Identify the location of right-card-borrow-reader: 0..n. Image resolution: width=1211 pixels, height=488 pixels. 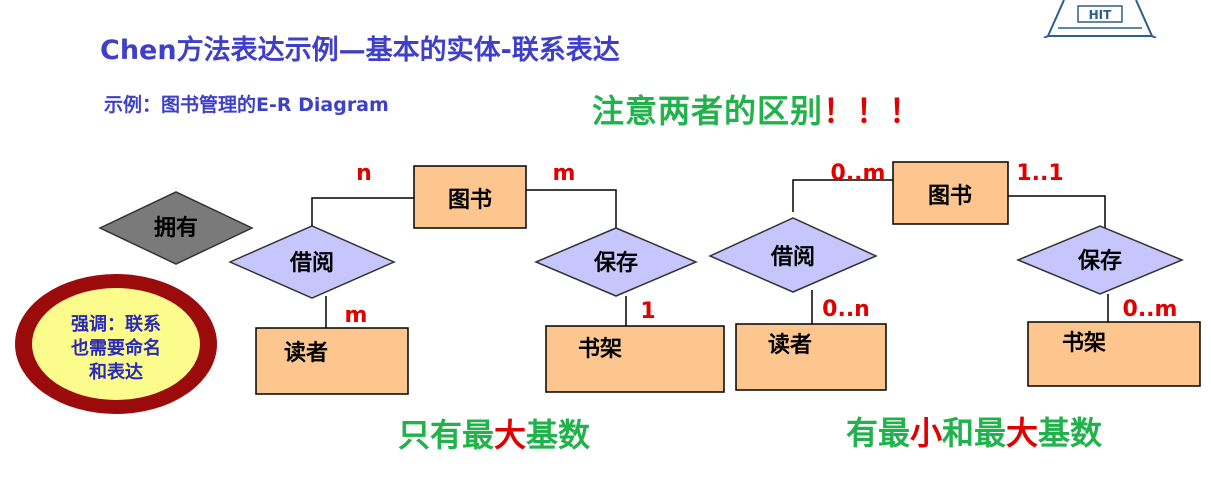
(846, 309).